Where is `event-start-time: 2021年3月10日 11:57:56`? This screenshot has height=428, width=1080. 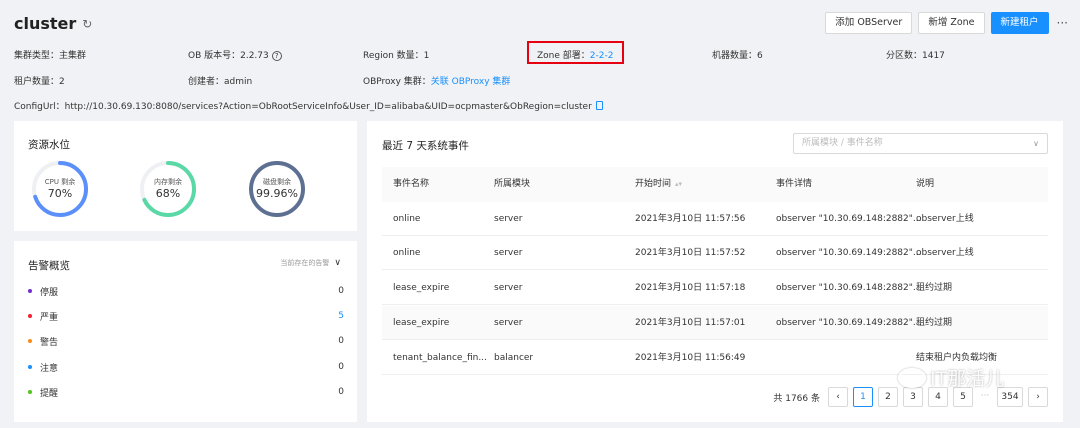 event-start-time: 2021年3月10日 11:57:56 is located at coordinates (690, 219).